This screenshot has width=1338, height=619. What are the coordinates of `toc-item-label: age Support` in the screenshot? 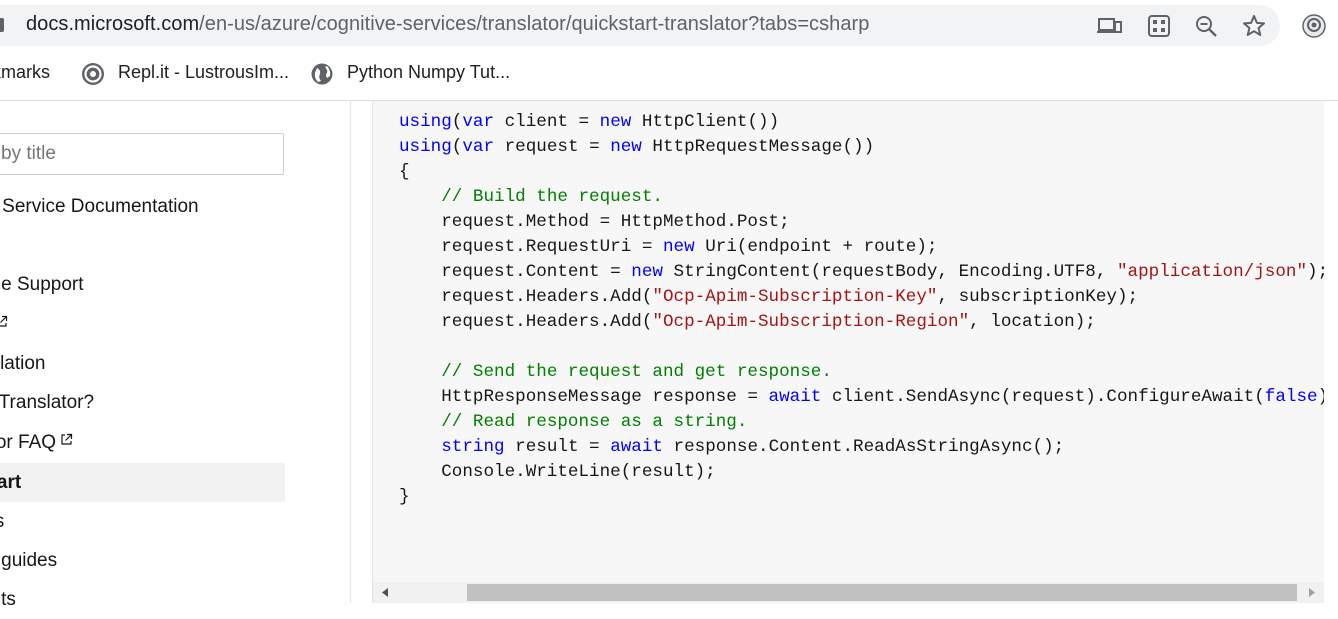 It's located at (42, 284).